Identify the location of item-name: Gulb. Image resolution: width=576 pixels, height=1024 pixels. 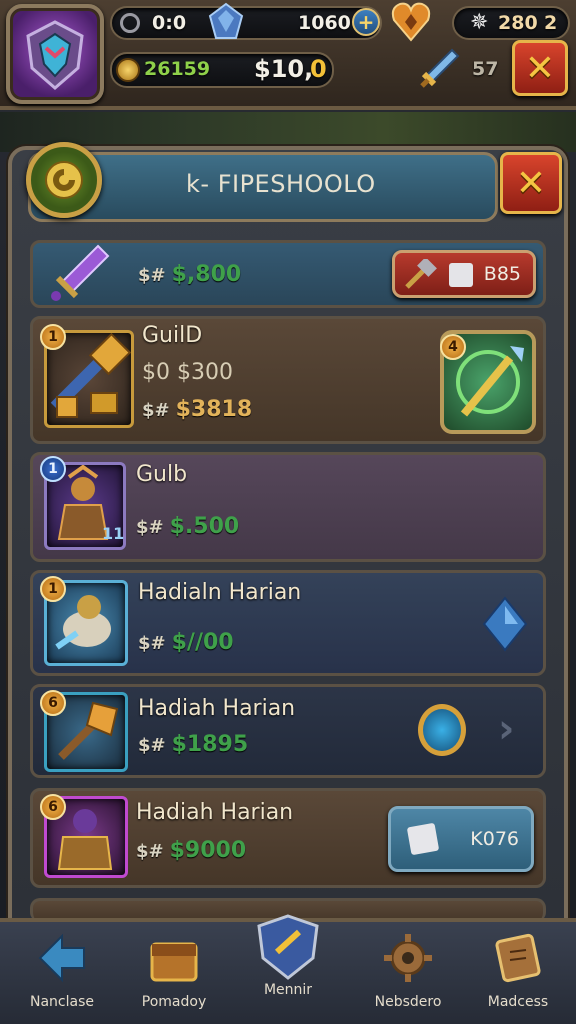
(162, 474).